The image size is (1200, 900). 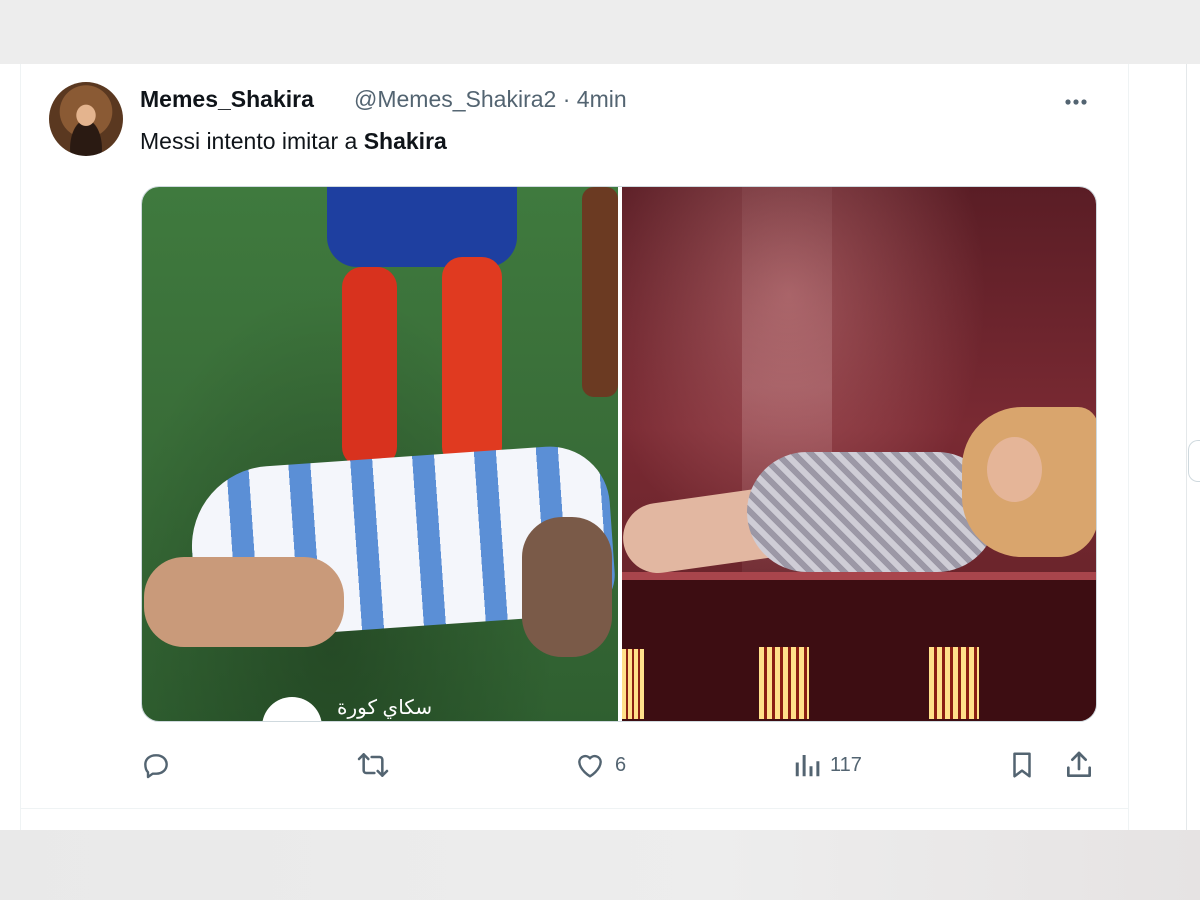 I want to click on stage-platform, so click(x=859, y=649).